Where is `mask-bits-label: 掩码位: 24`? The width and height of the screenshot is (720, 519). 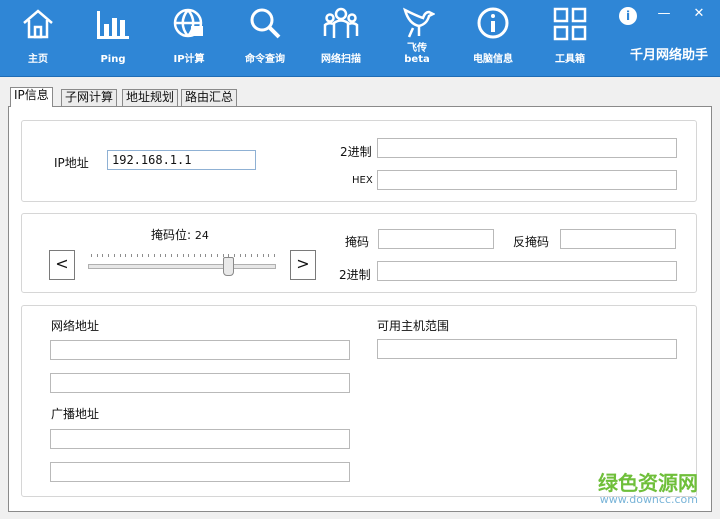 mask-bits-label: 掩码位: 24 is located at coordinates (180, 234).